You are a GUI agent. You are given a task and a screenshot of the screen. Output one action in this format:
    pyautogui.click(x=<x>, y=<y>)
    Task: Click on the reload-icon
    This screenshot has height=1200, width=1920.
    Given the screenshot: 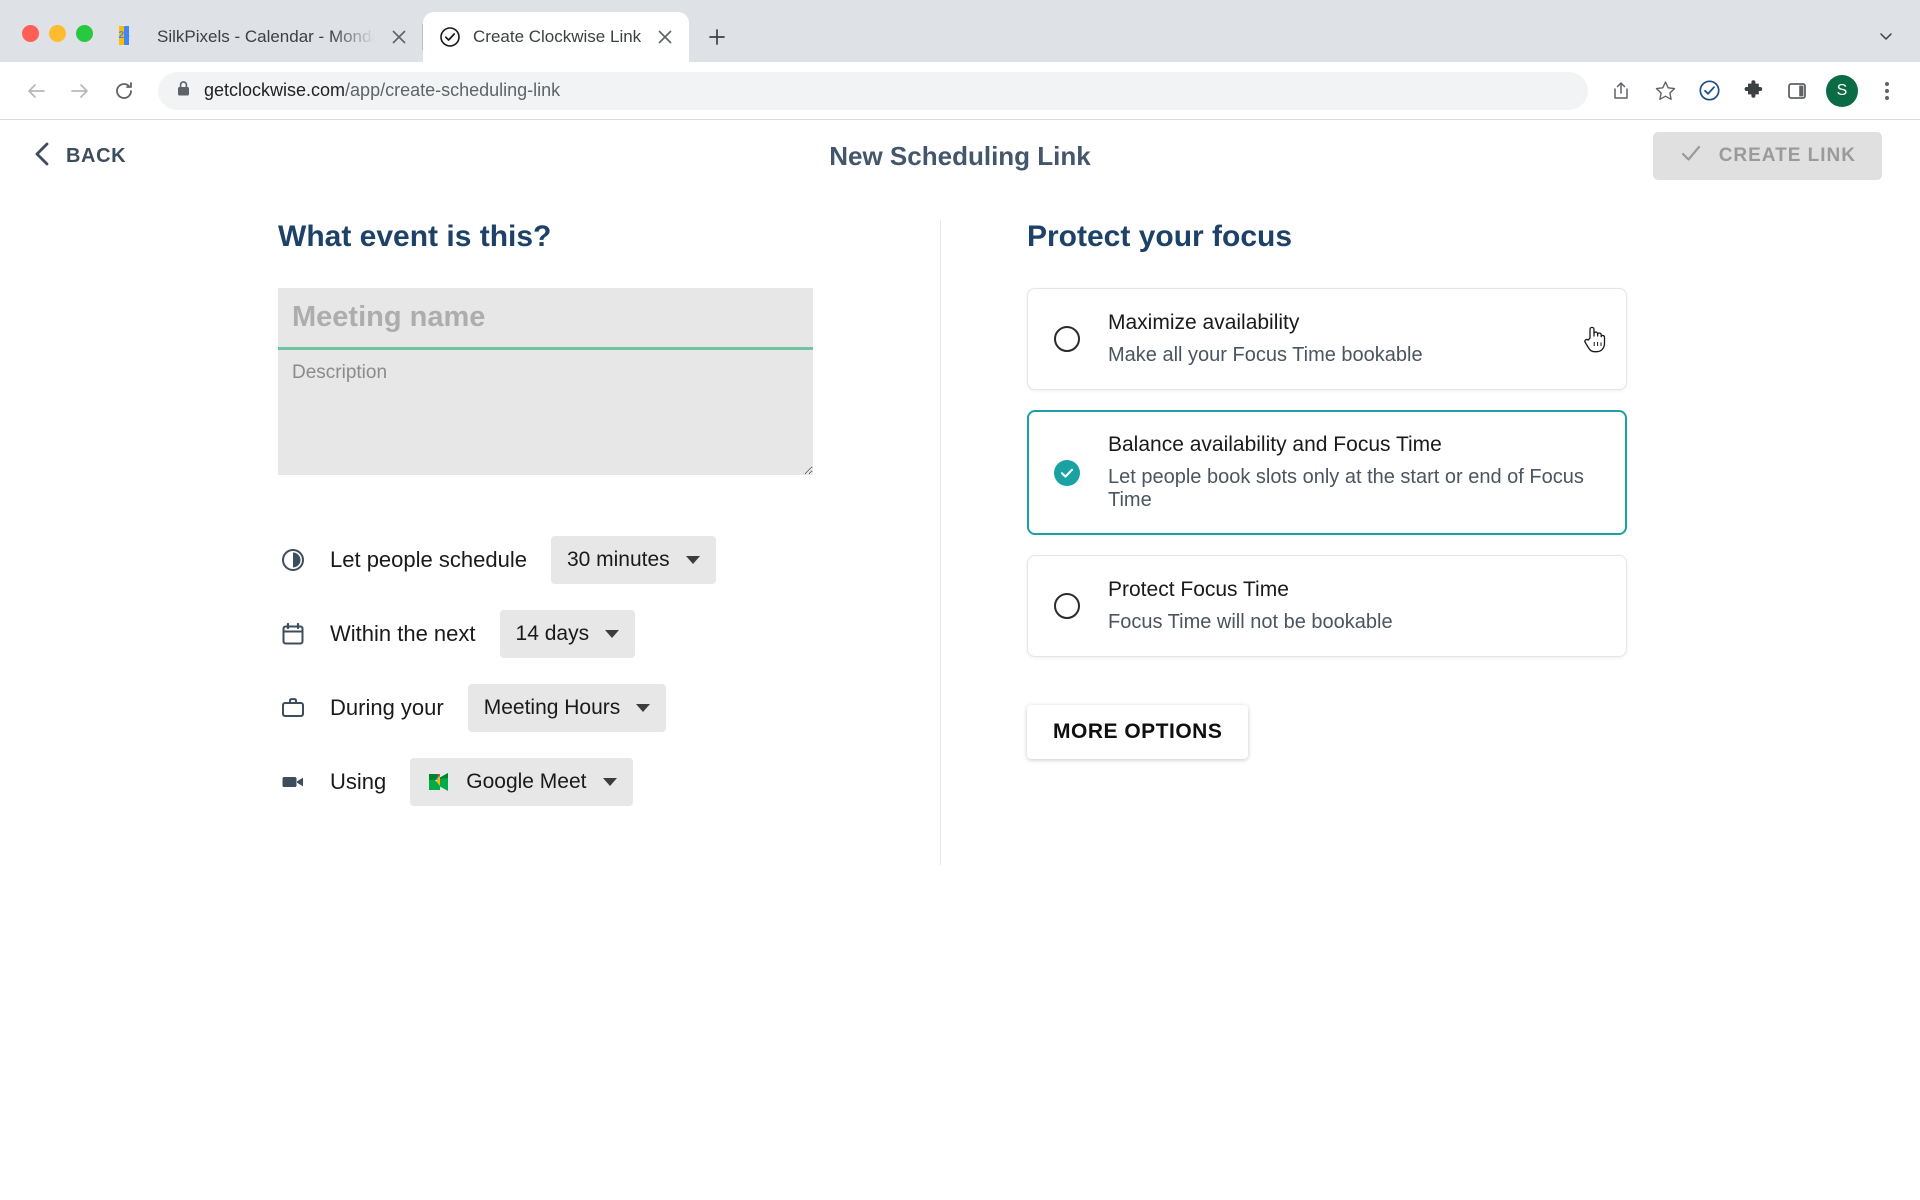 What is the action you would take?
    pyautogui.click(x=124, y=91)
    